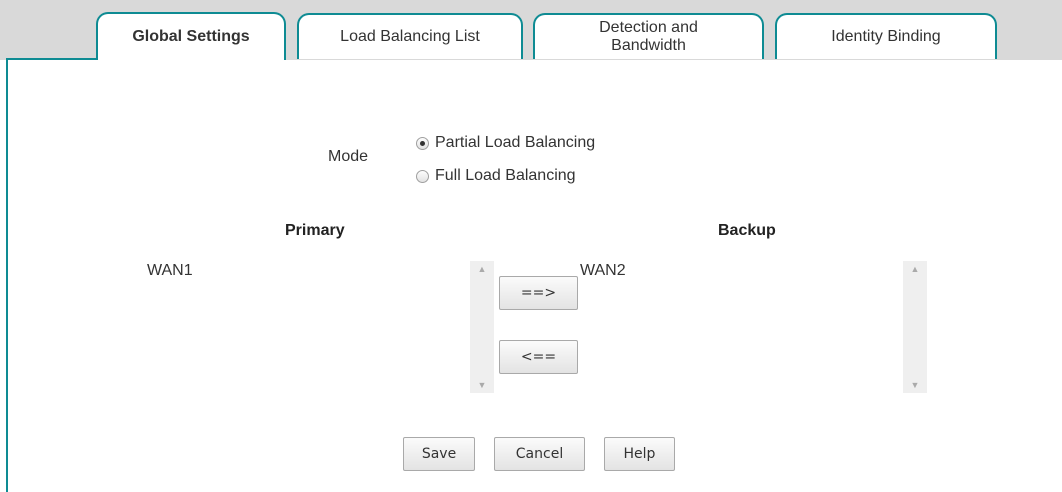 This screenshot has width=1062, height=492. Describe the element at coordinates (51, 59) in the screenshot. I see `tab-underline` at that location.